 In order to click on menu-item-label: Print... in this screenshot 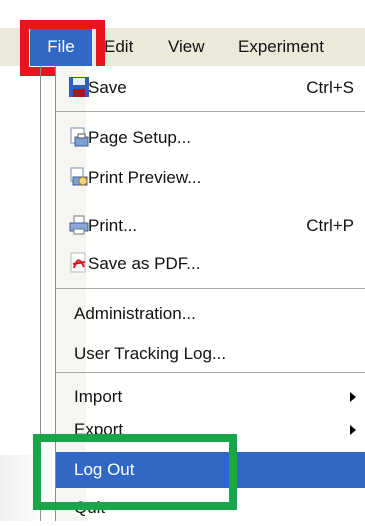, I will do `click(113, 225)`.